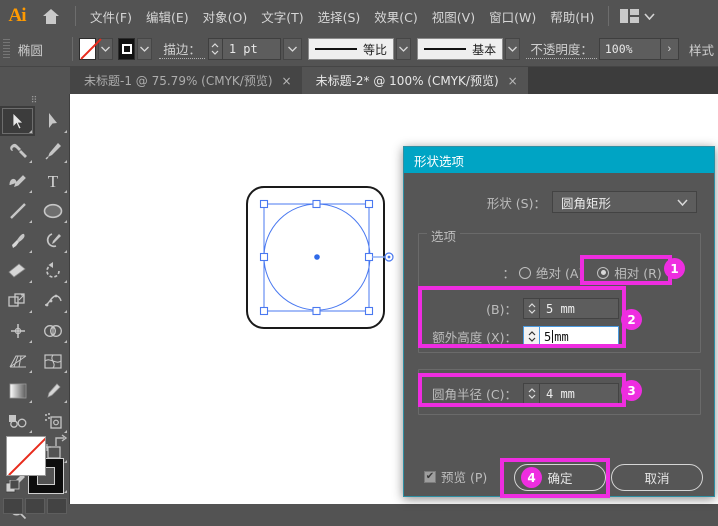 The height and width of the screenshot is (526, 718). I want to click on menu-window: 窗口(W), so click(512, 16).